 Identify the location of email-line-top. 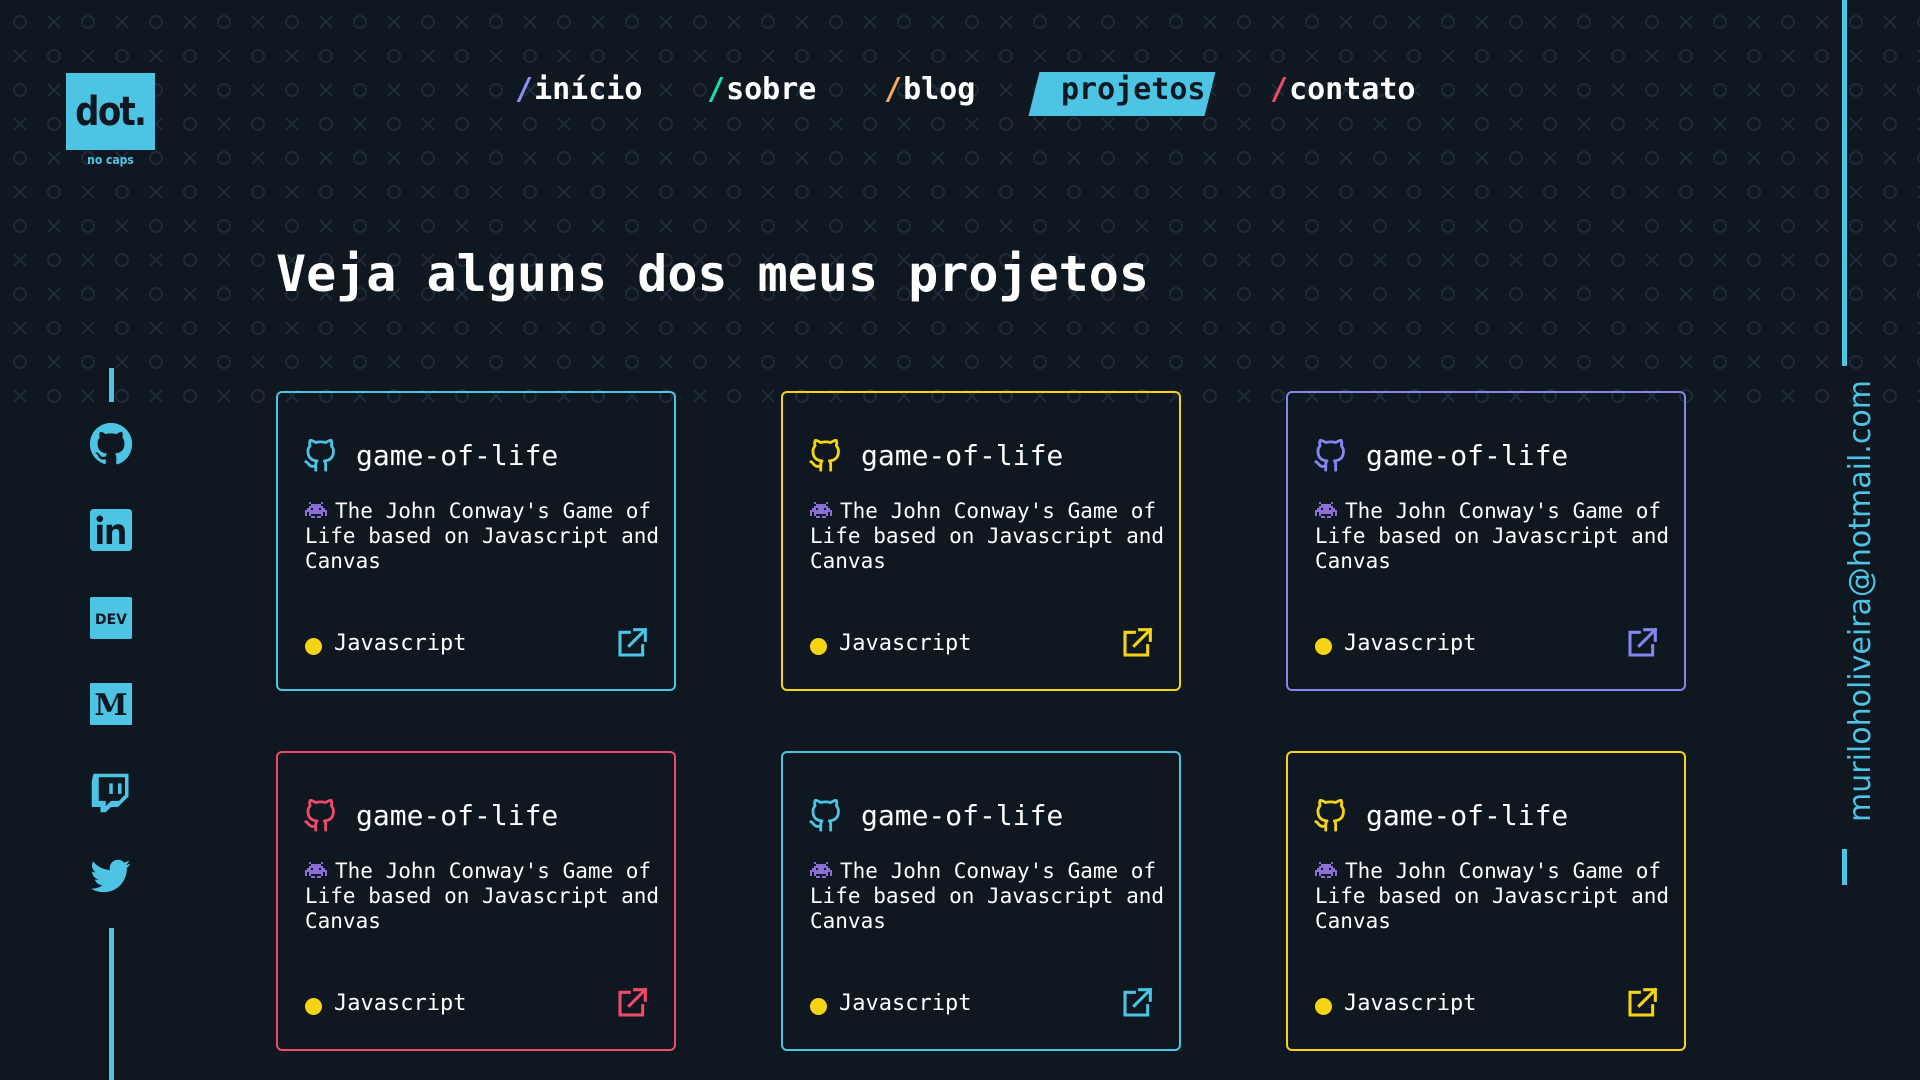
(1844, 183).